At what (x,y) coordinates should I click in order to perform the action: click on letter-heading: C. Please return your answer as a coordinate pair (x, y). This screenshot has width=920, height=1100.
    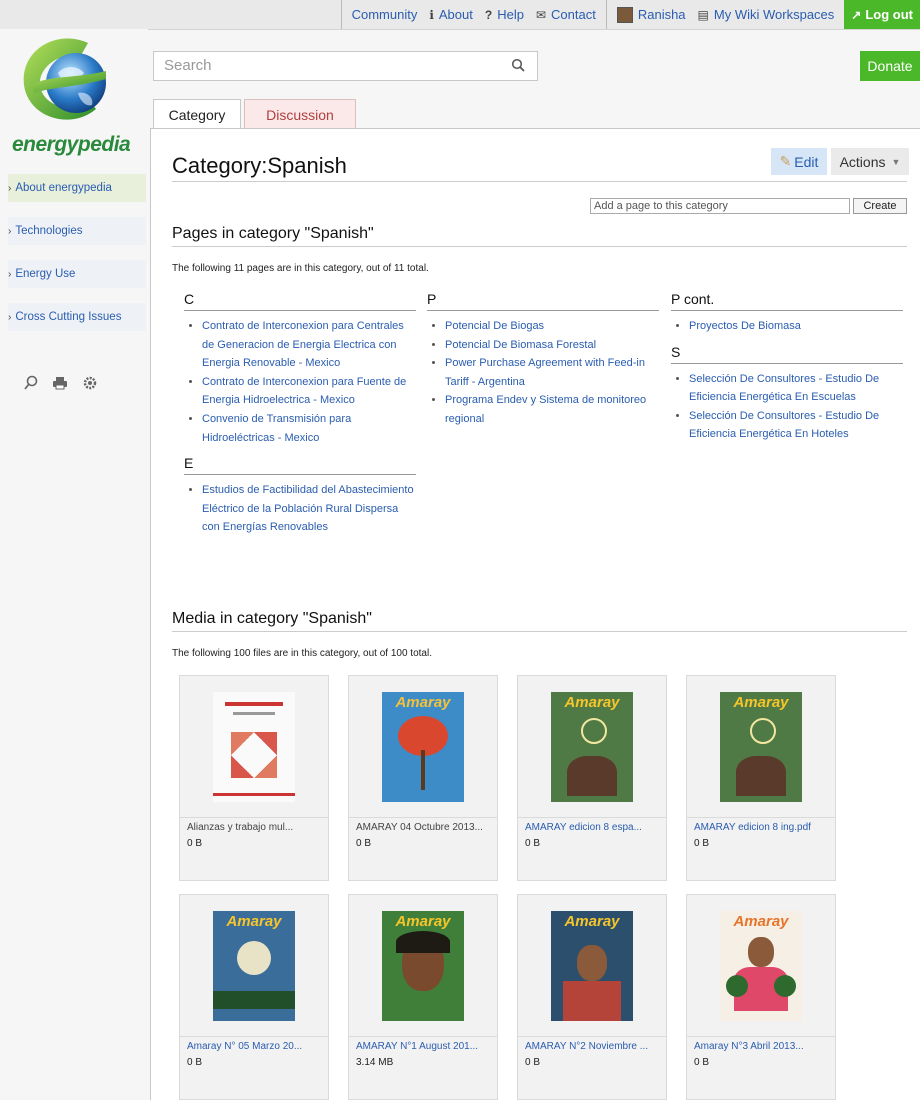
    Looking at the image, I should click on (300, 301).